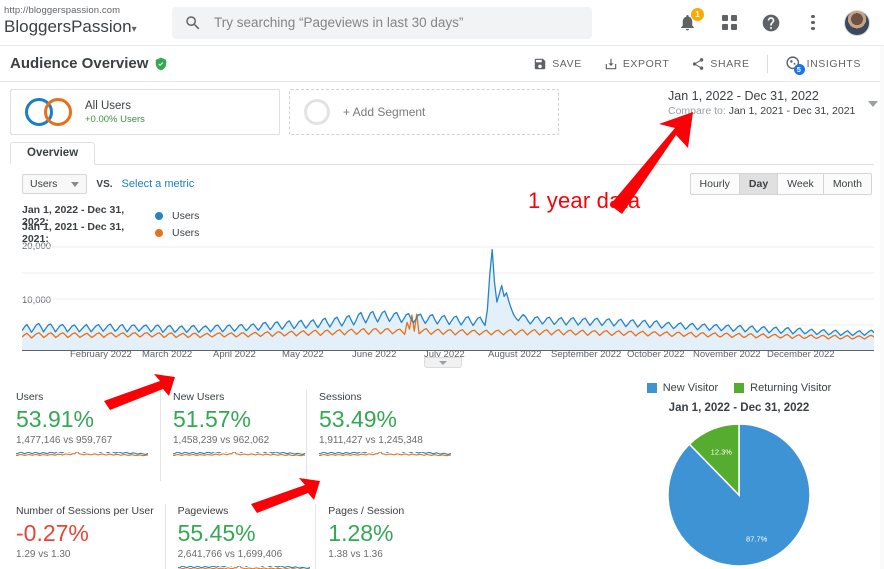 The height and width of the screenshot is (569, 884). I want to click on metric-value: 51.57%, so click(212, 419).